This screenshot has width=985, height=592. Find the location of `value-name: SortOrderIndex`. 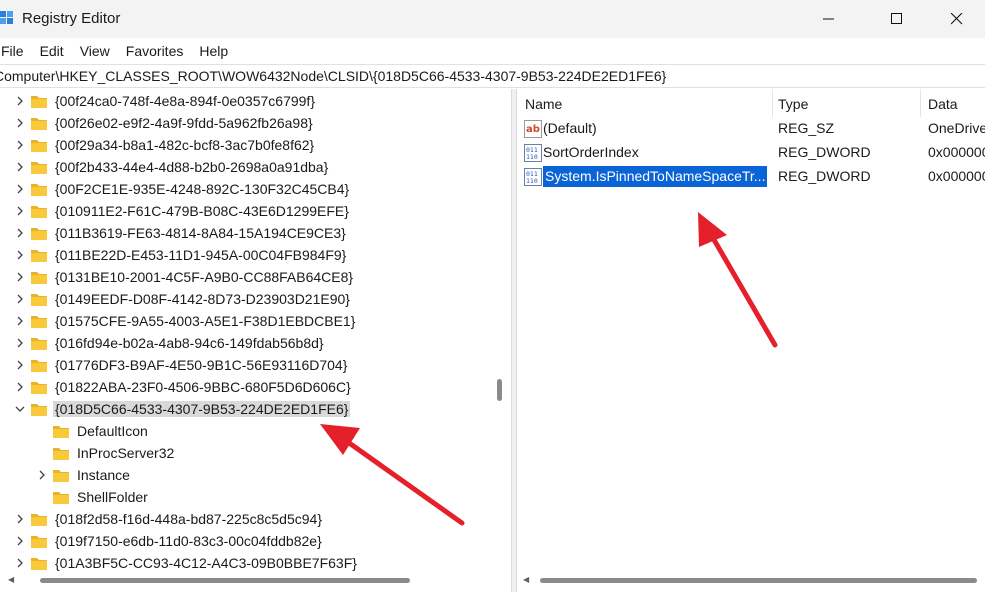

value-name: SortOrderIndex is located at coordinates (591, 152).